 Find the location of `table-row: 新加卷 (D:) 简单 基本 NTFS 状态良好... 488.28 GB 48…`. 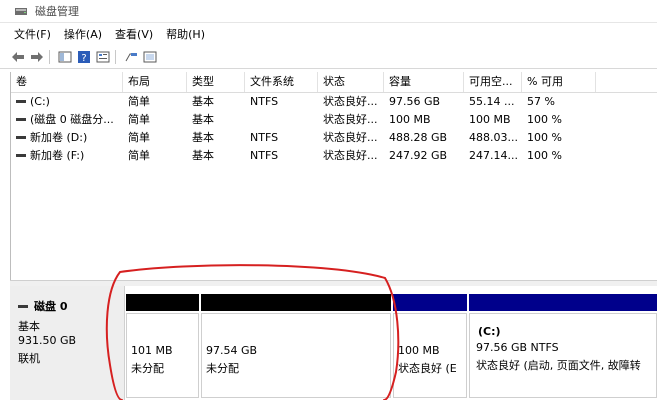

table-row: 新加卷 (D:) 简单 基本 NTFS 状态良好... 488.28 GB 48… is located at coordinates (334, 138).